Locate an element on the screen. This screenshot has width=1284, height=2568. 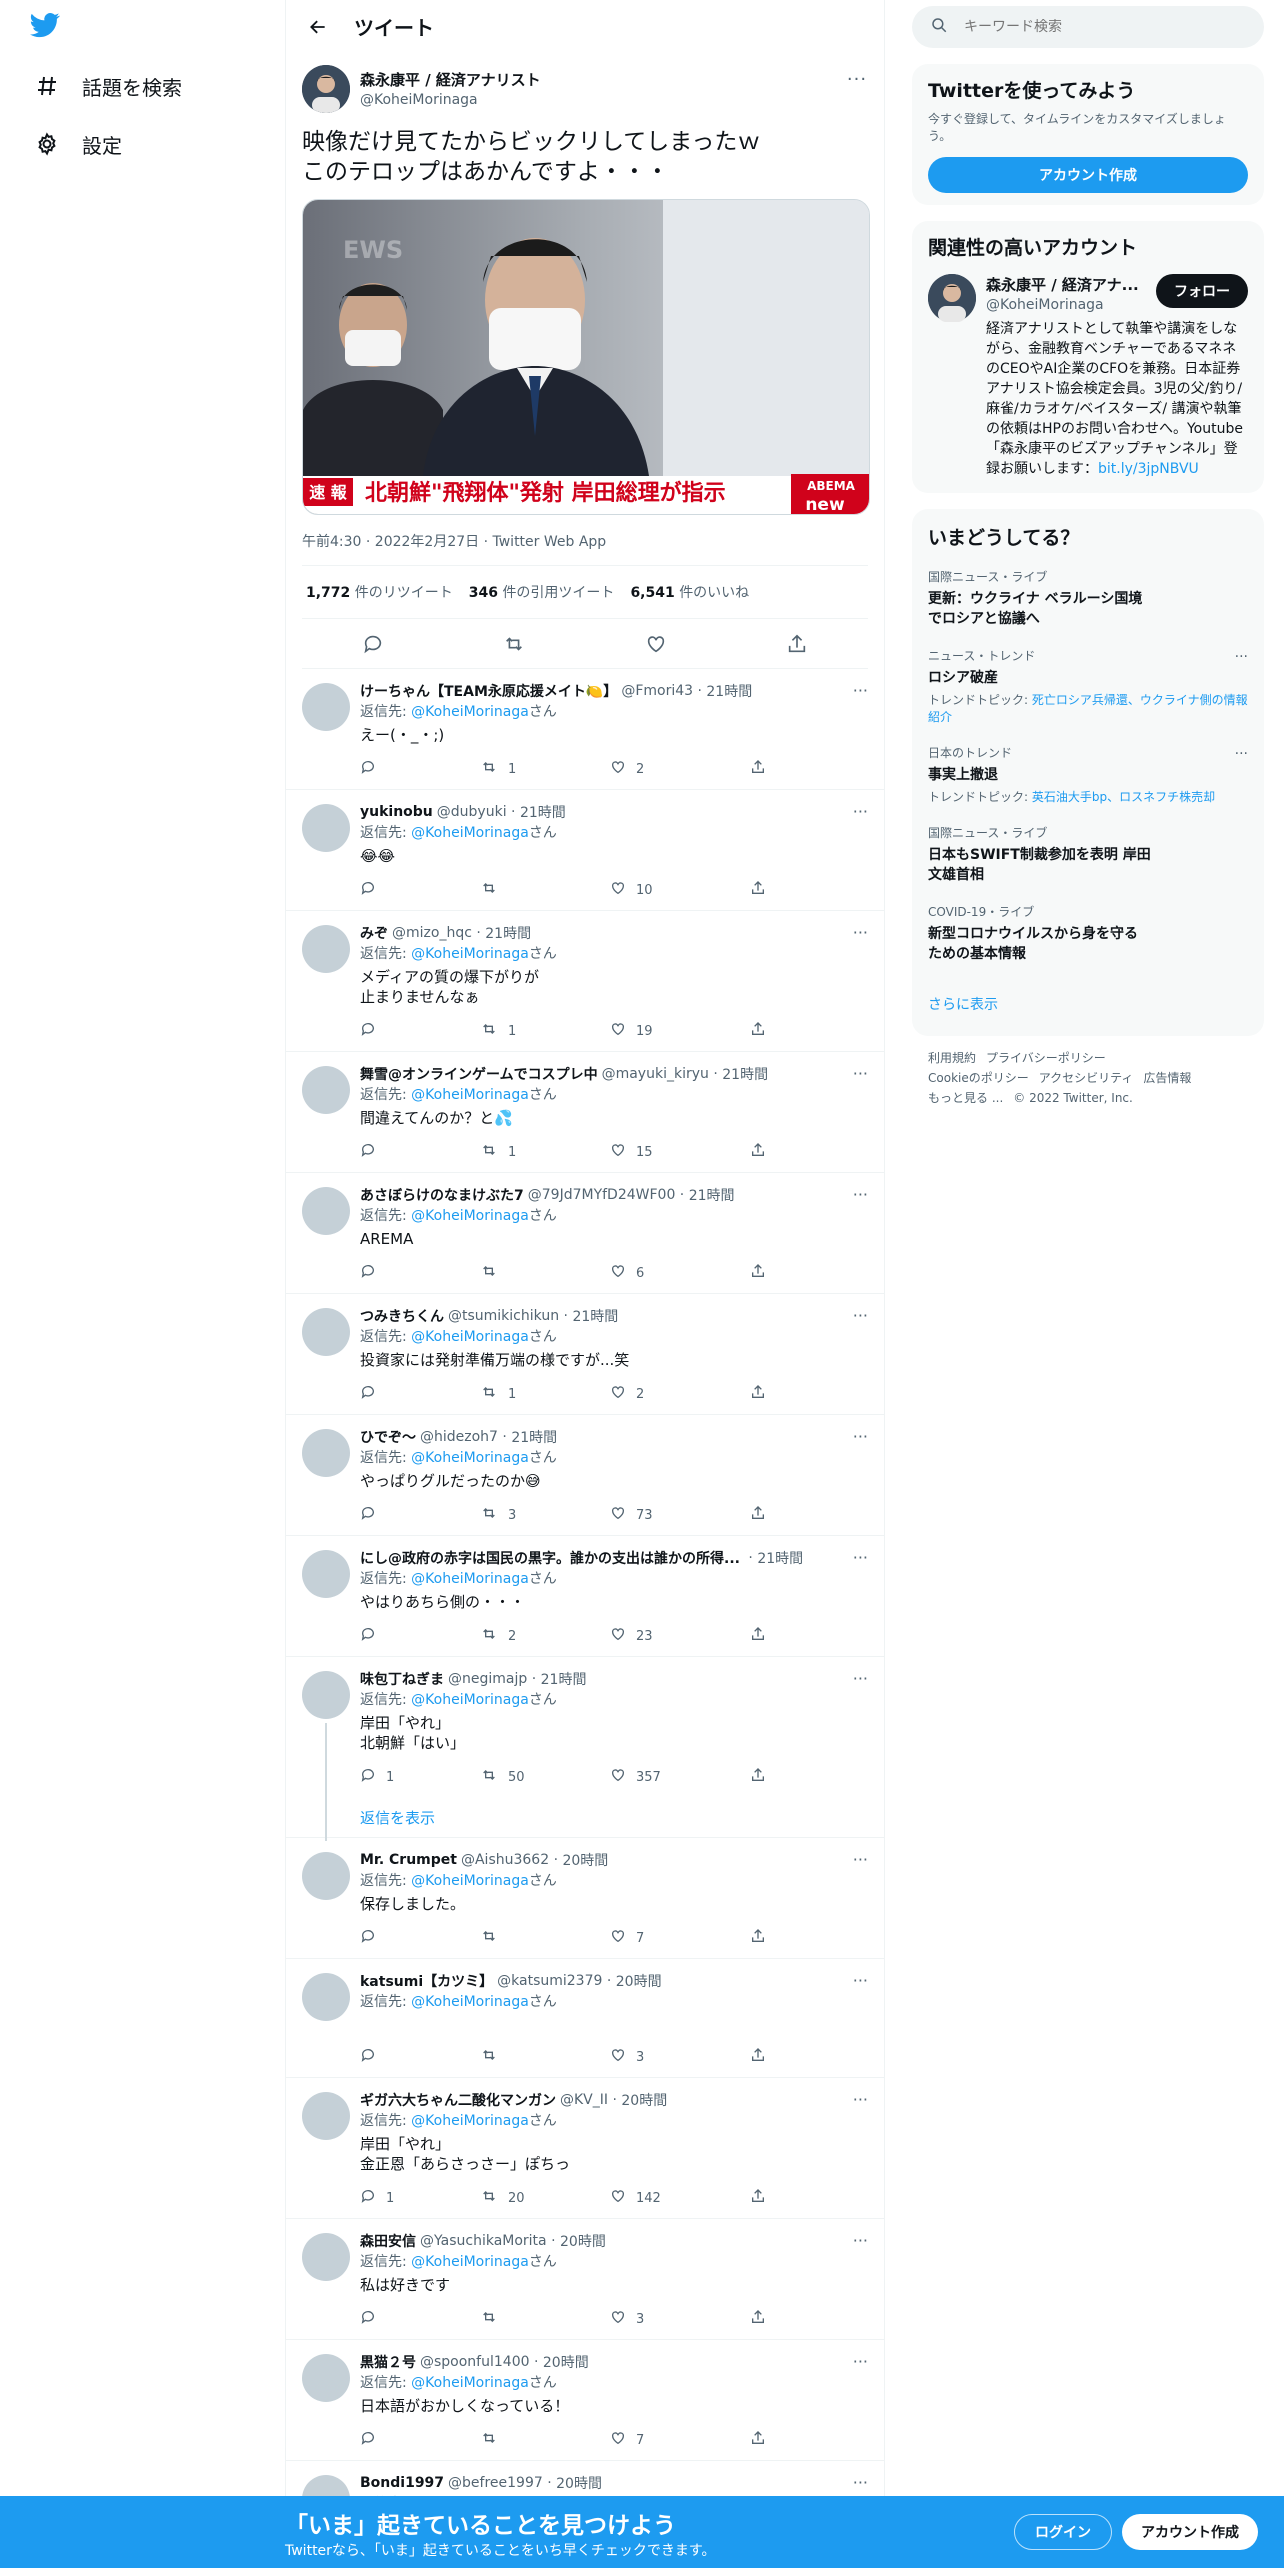
reply-handle: @Aishu3662 is located at coordinates (505, 1860).